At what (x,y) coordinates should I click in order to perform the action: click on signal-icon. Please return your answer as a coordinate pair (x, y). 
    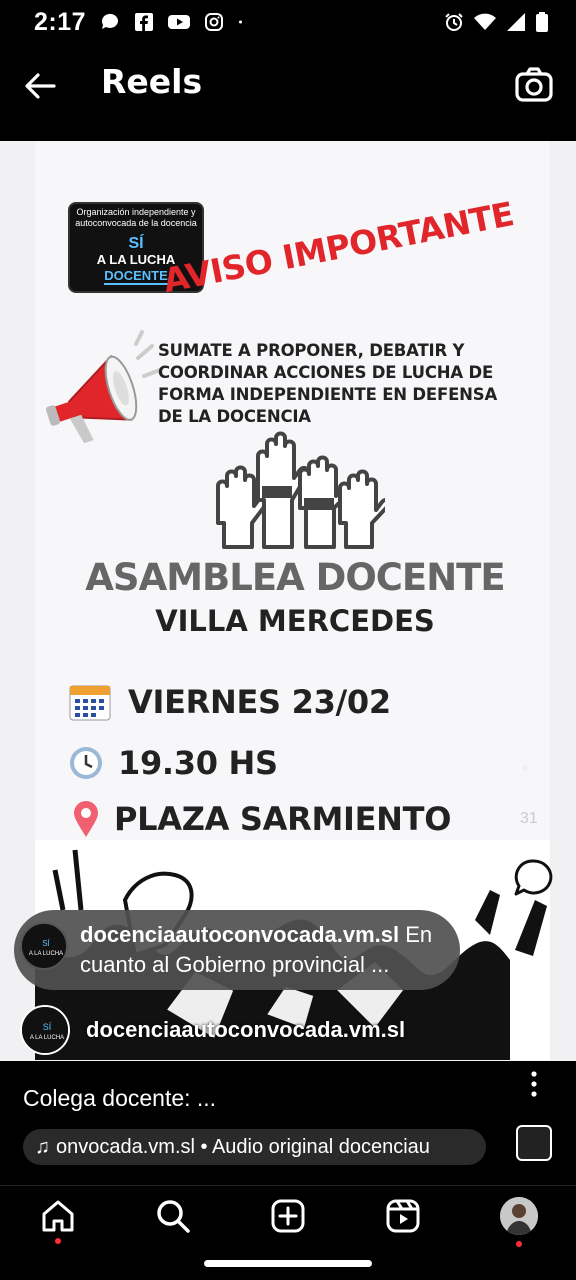
    Looking at the image, I should click on (516, 22).